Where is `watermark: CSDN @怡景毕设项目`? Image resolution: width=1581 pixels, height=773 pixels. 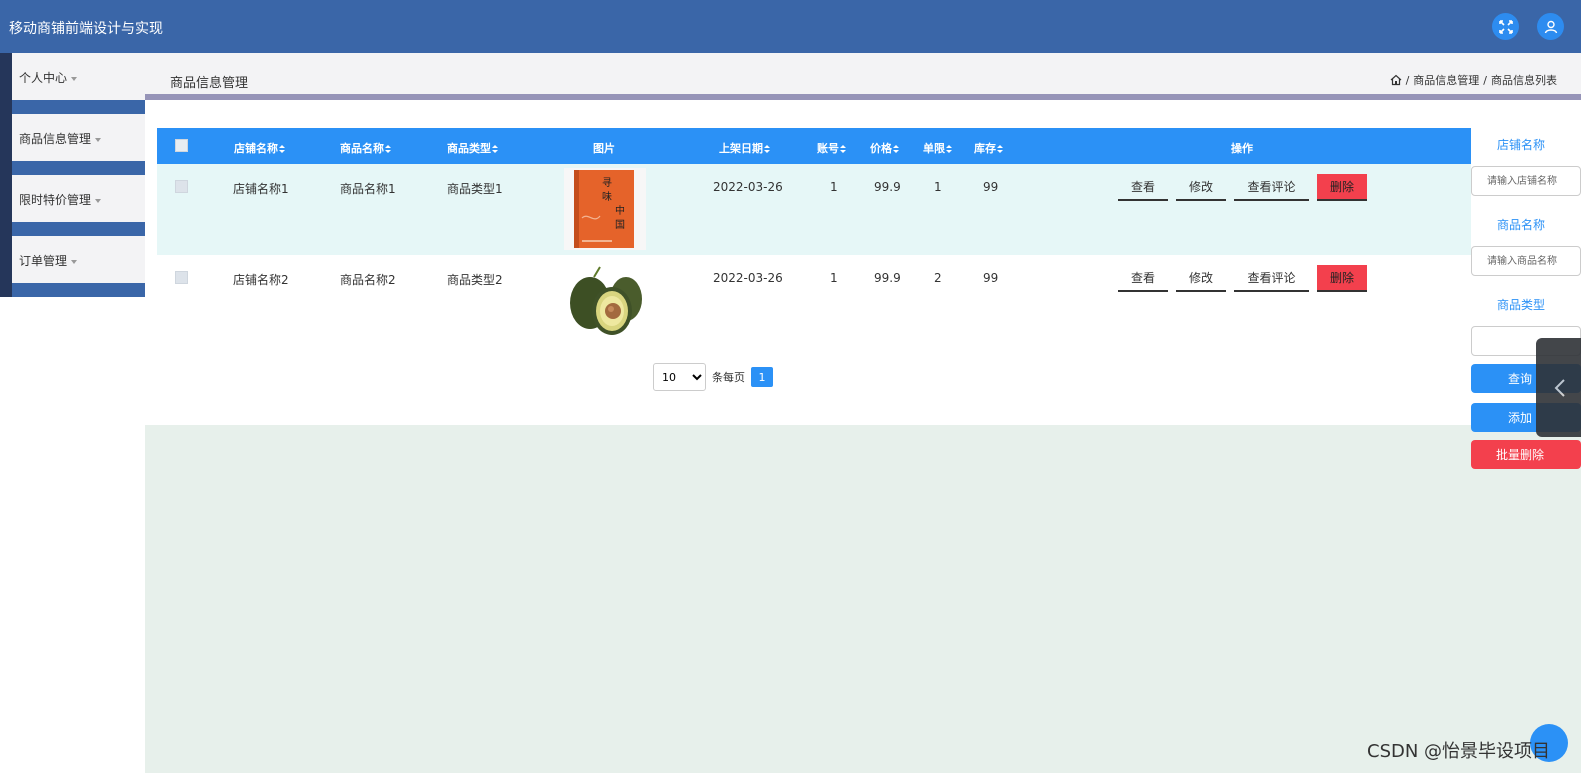
watermark: CSDN @怡景毕设项目 is located at coordinates (1459, 751).